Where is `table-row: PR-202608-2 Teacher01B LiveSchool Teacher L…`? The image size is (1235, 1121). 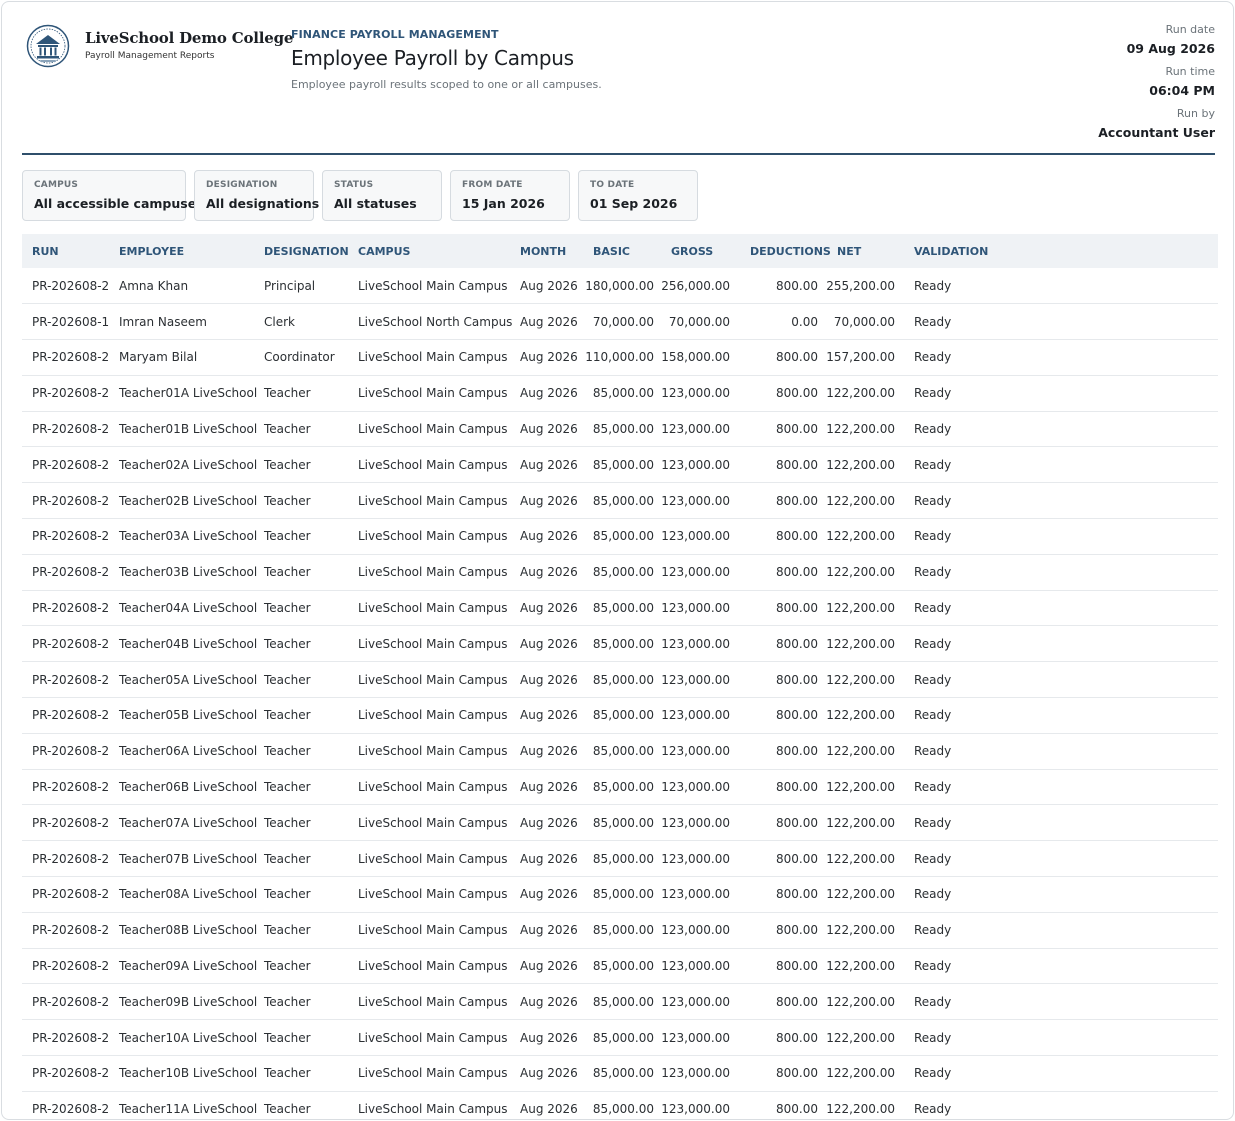
table-row: PR-202608-2 Teacher01B LiveSchool Teacher L… is located at coordinates (620, 429).